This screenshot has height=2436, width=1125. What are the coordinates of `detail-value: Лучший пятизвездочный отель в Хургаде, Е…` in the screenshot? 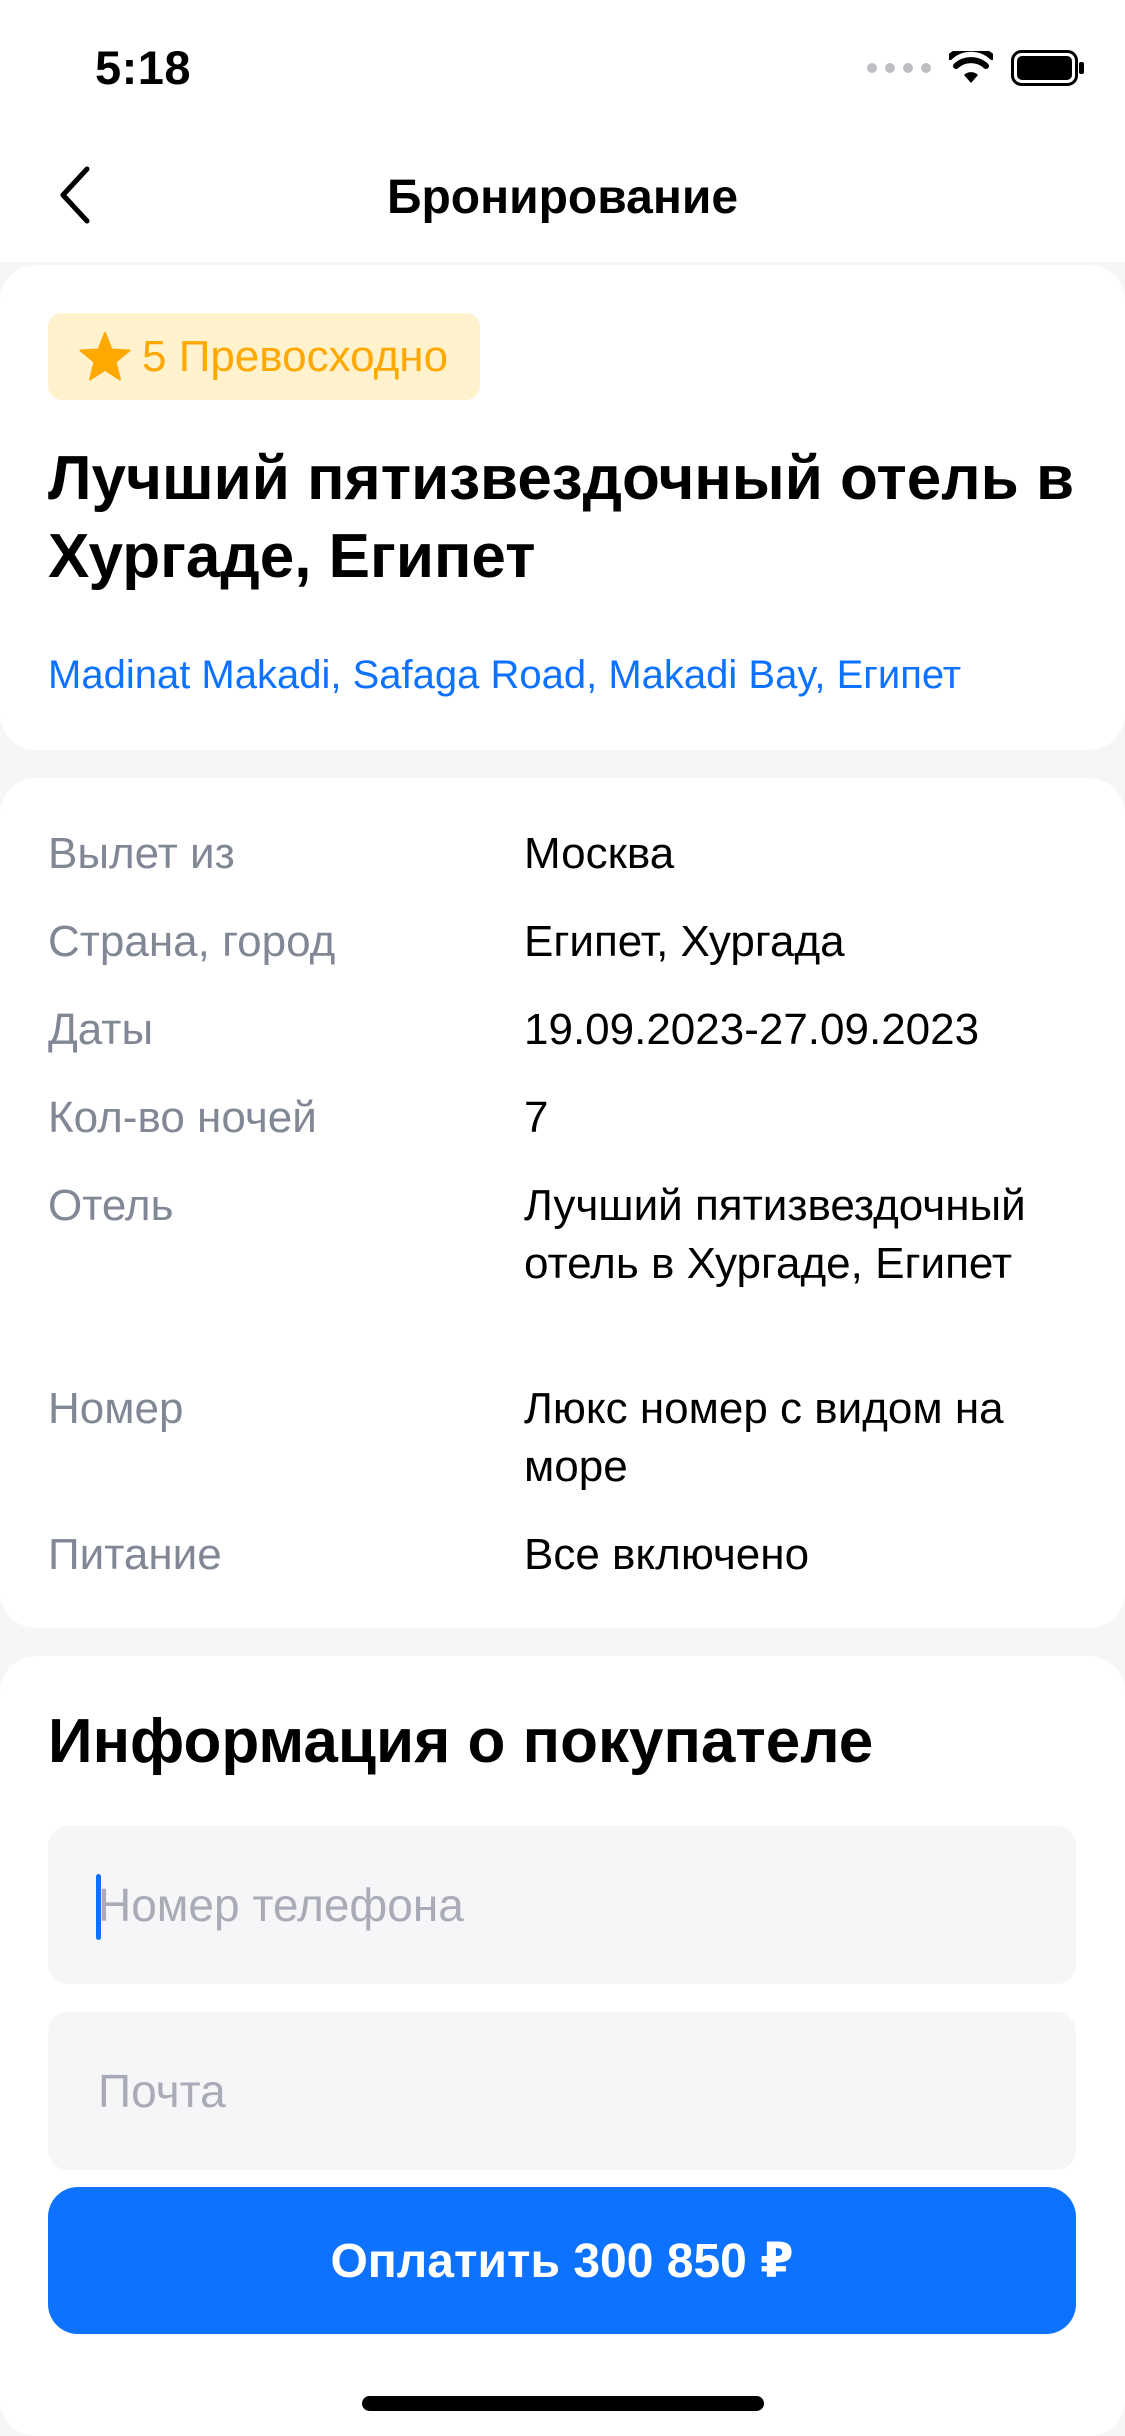 It's located at (775, 1234).